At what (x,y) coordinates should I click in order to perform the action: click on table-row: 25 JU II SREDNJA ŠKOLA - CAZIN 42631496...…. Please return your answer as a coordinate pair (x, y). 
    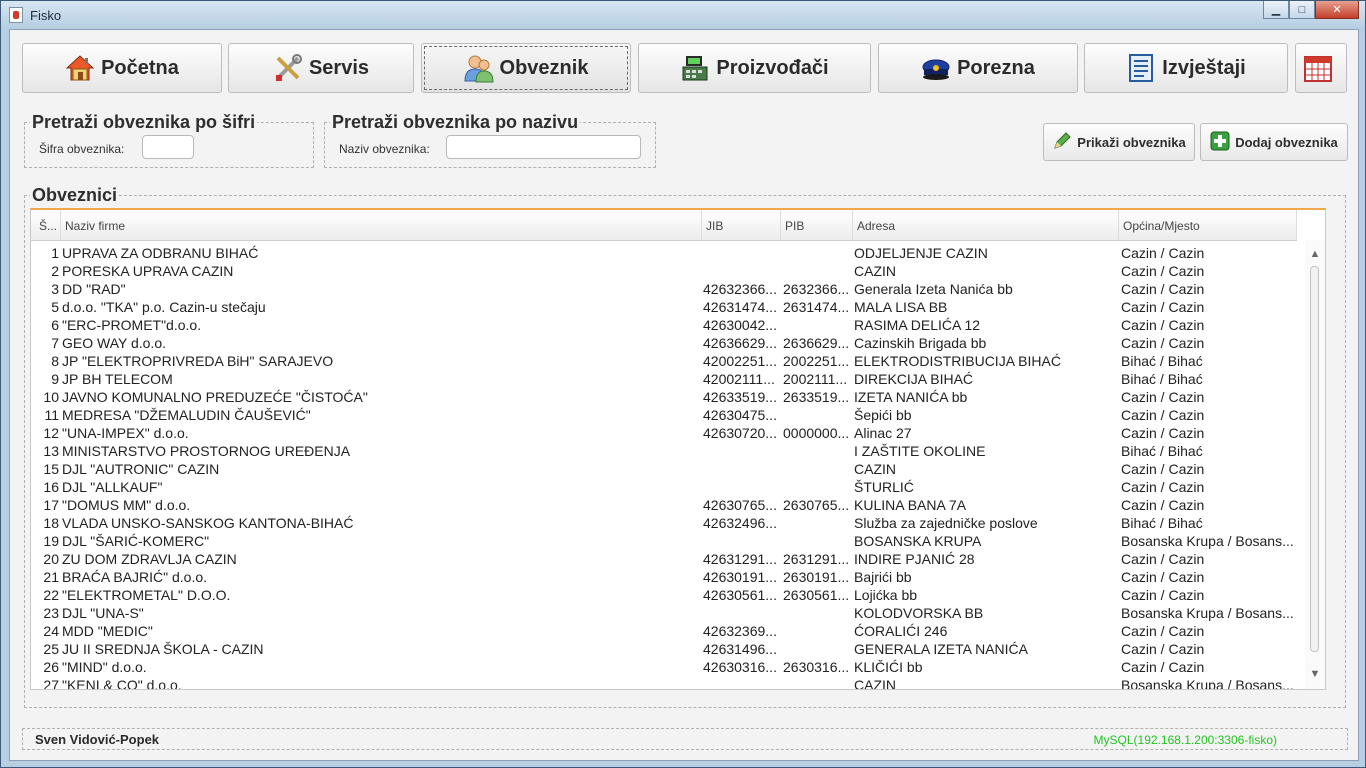
    Looking at the image, I should click on (664, 649).